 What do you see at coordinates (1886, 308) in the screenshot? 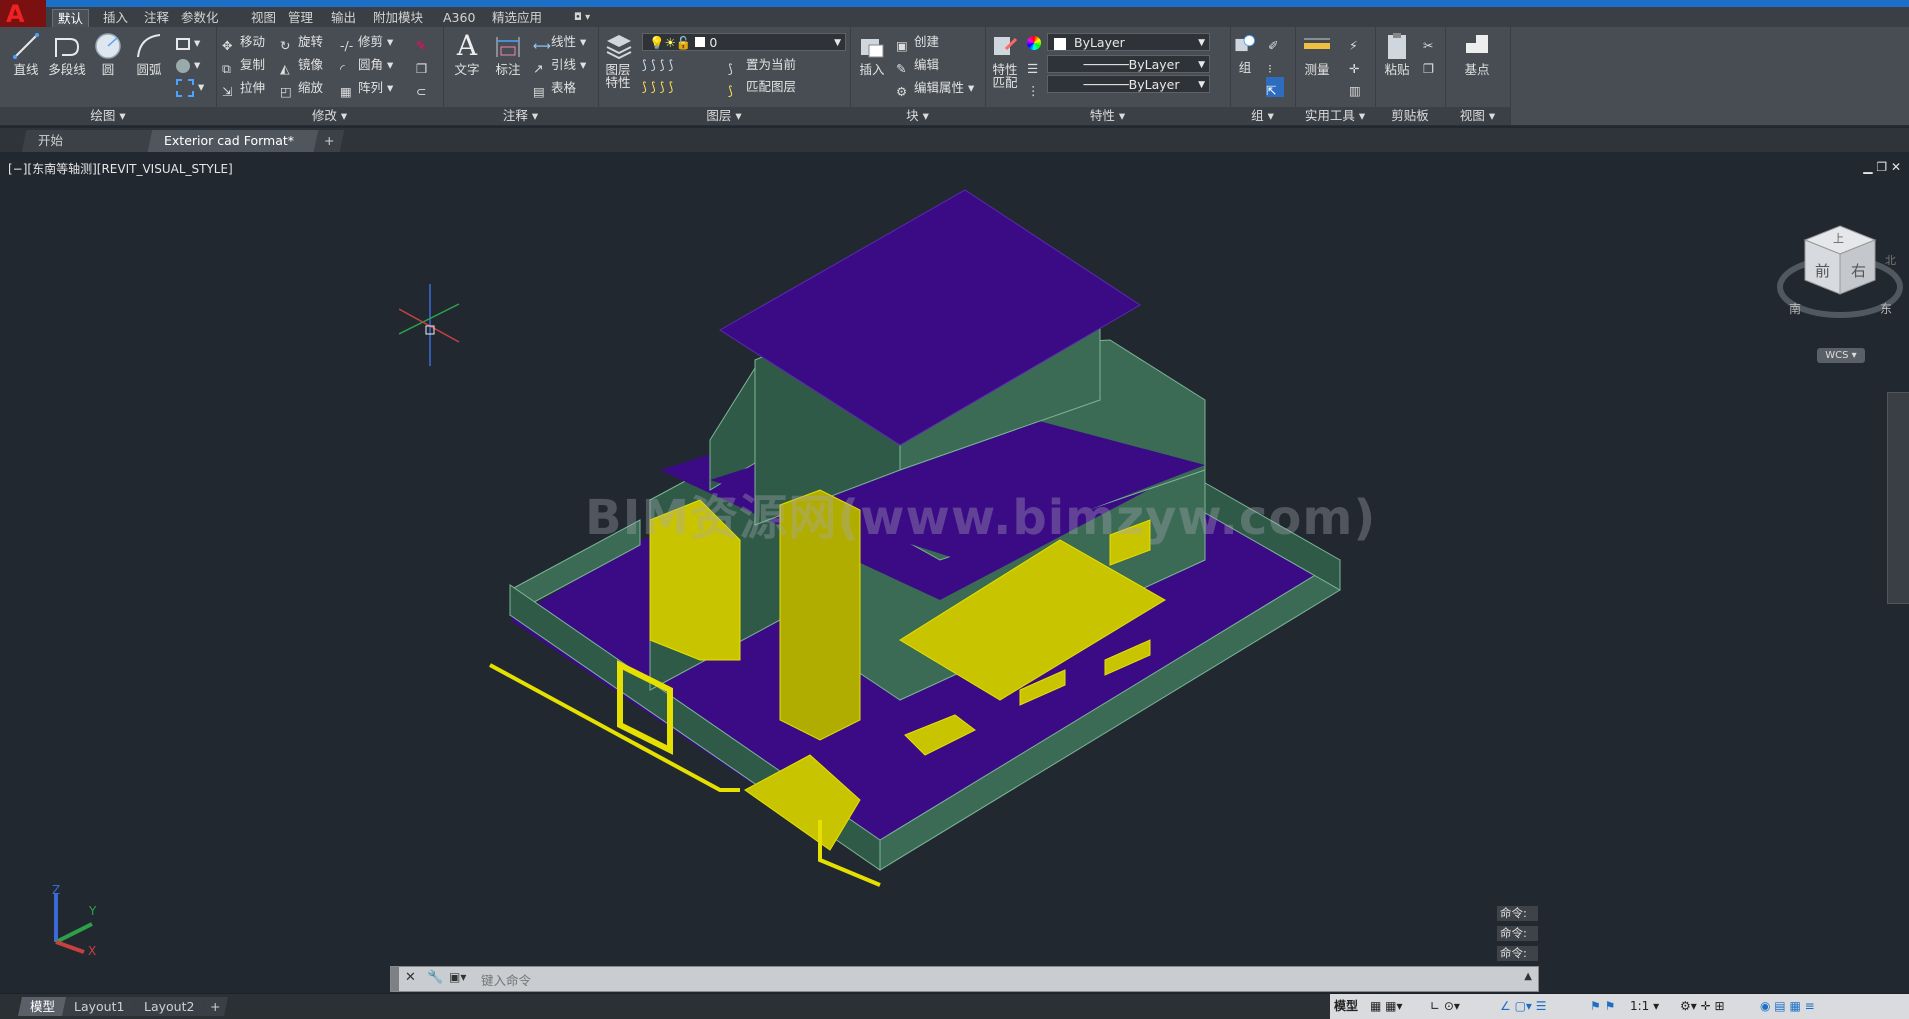
I see `compass-east-label: 东` at bounding box center [1886, 308].